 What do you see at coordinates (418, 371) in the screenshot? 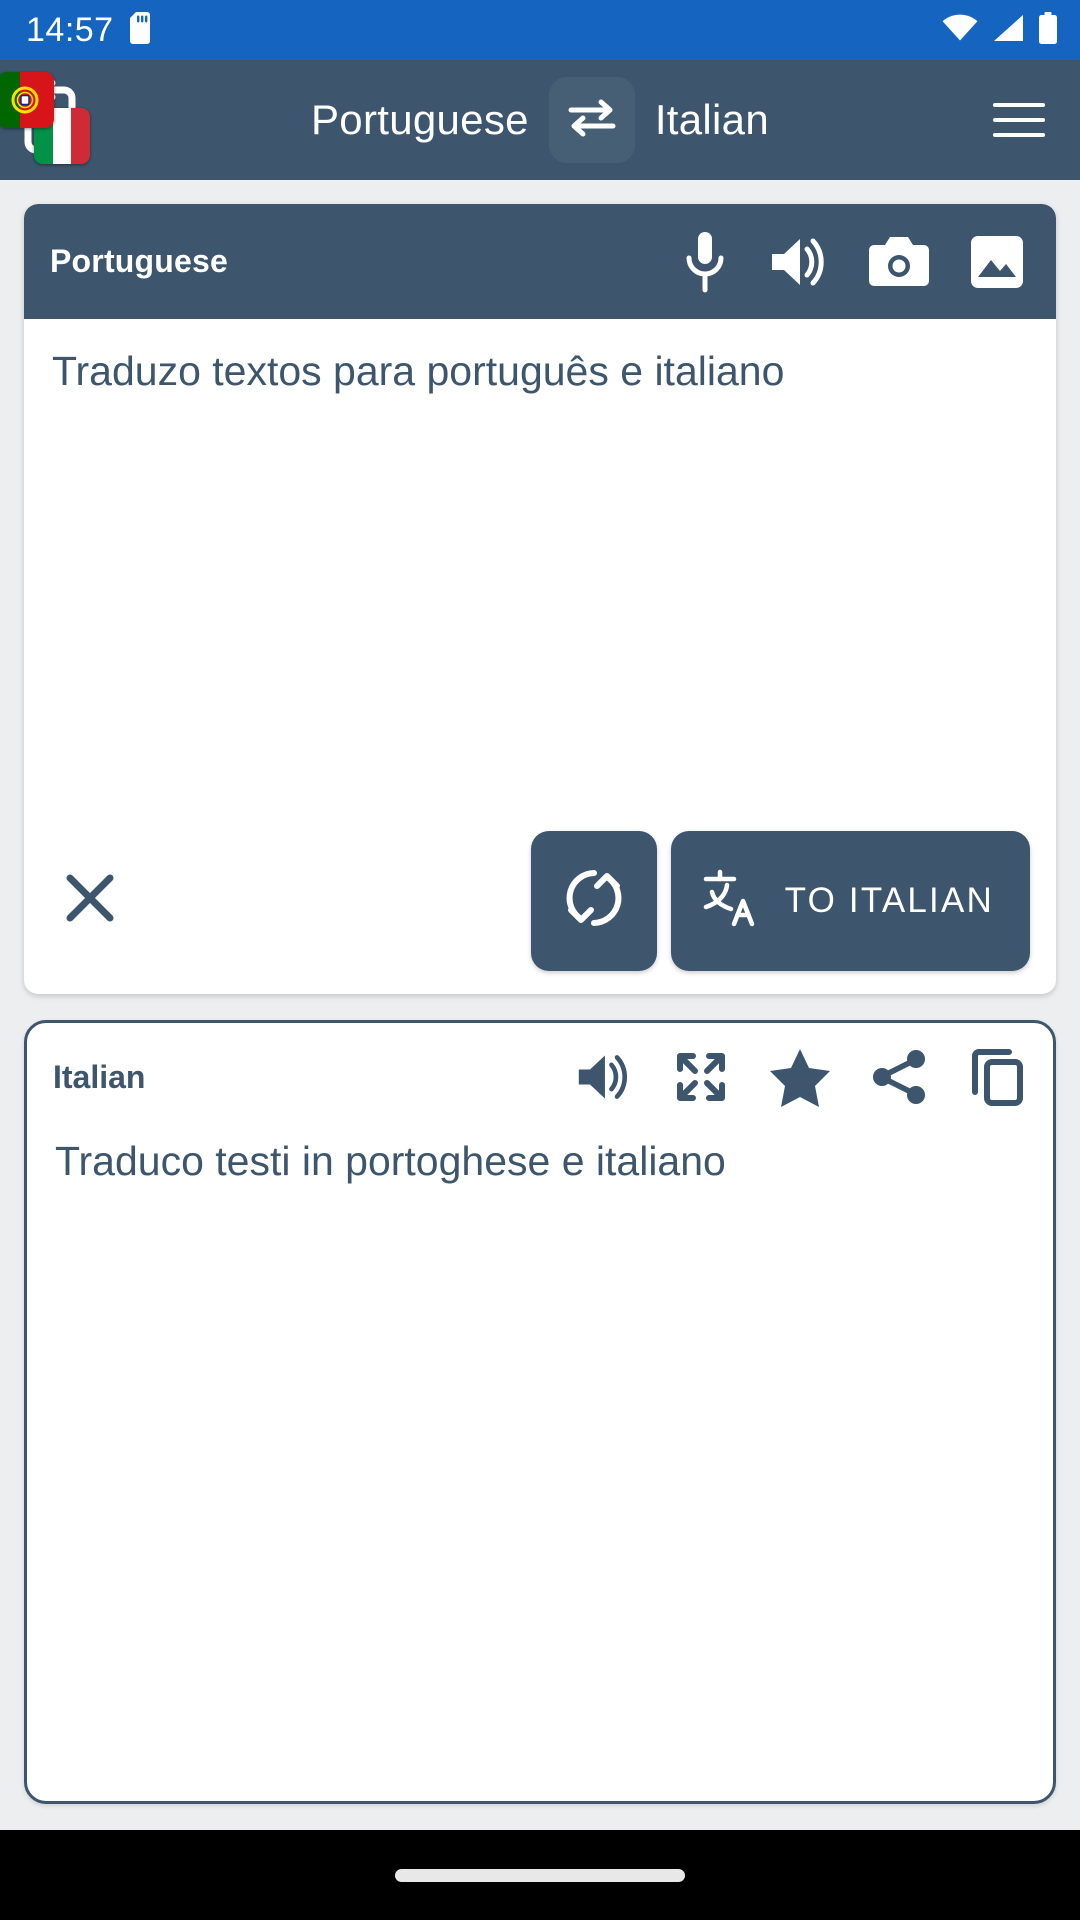
I see `source-text-value: Traduzo textos para português e italiano` at bounding box center [418, 371].